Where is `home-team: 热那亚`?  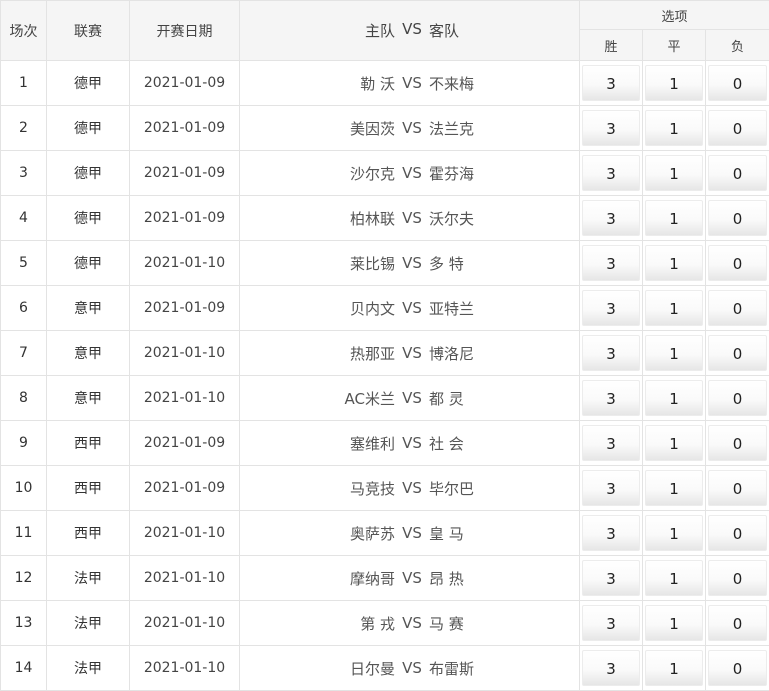 home-team: 热那亚 is located at coordinates (372, 353).